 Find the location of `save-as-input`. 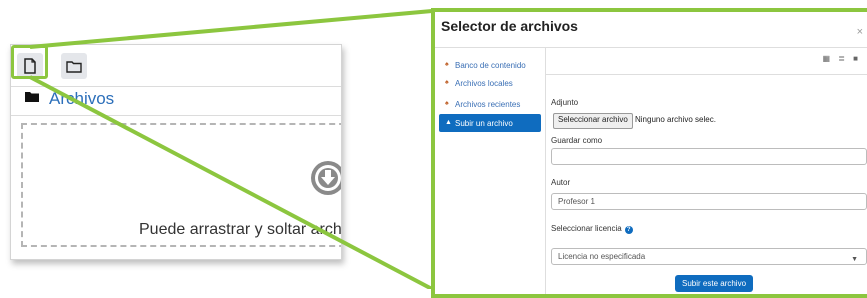

save-as-input is located at coordinates (709, 156).